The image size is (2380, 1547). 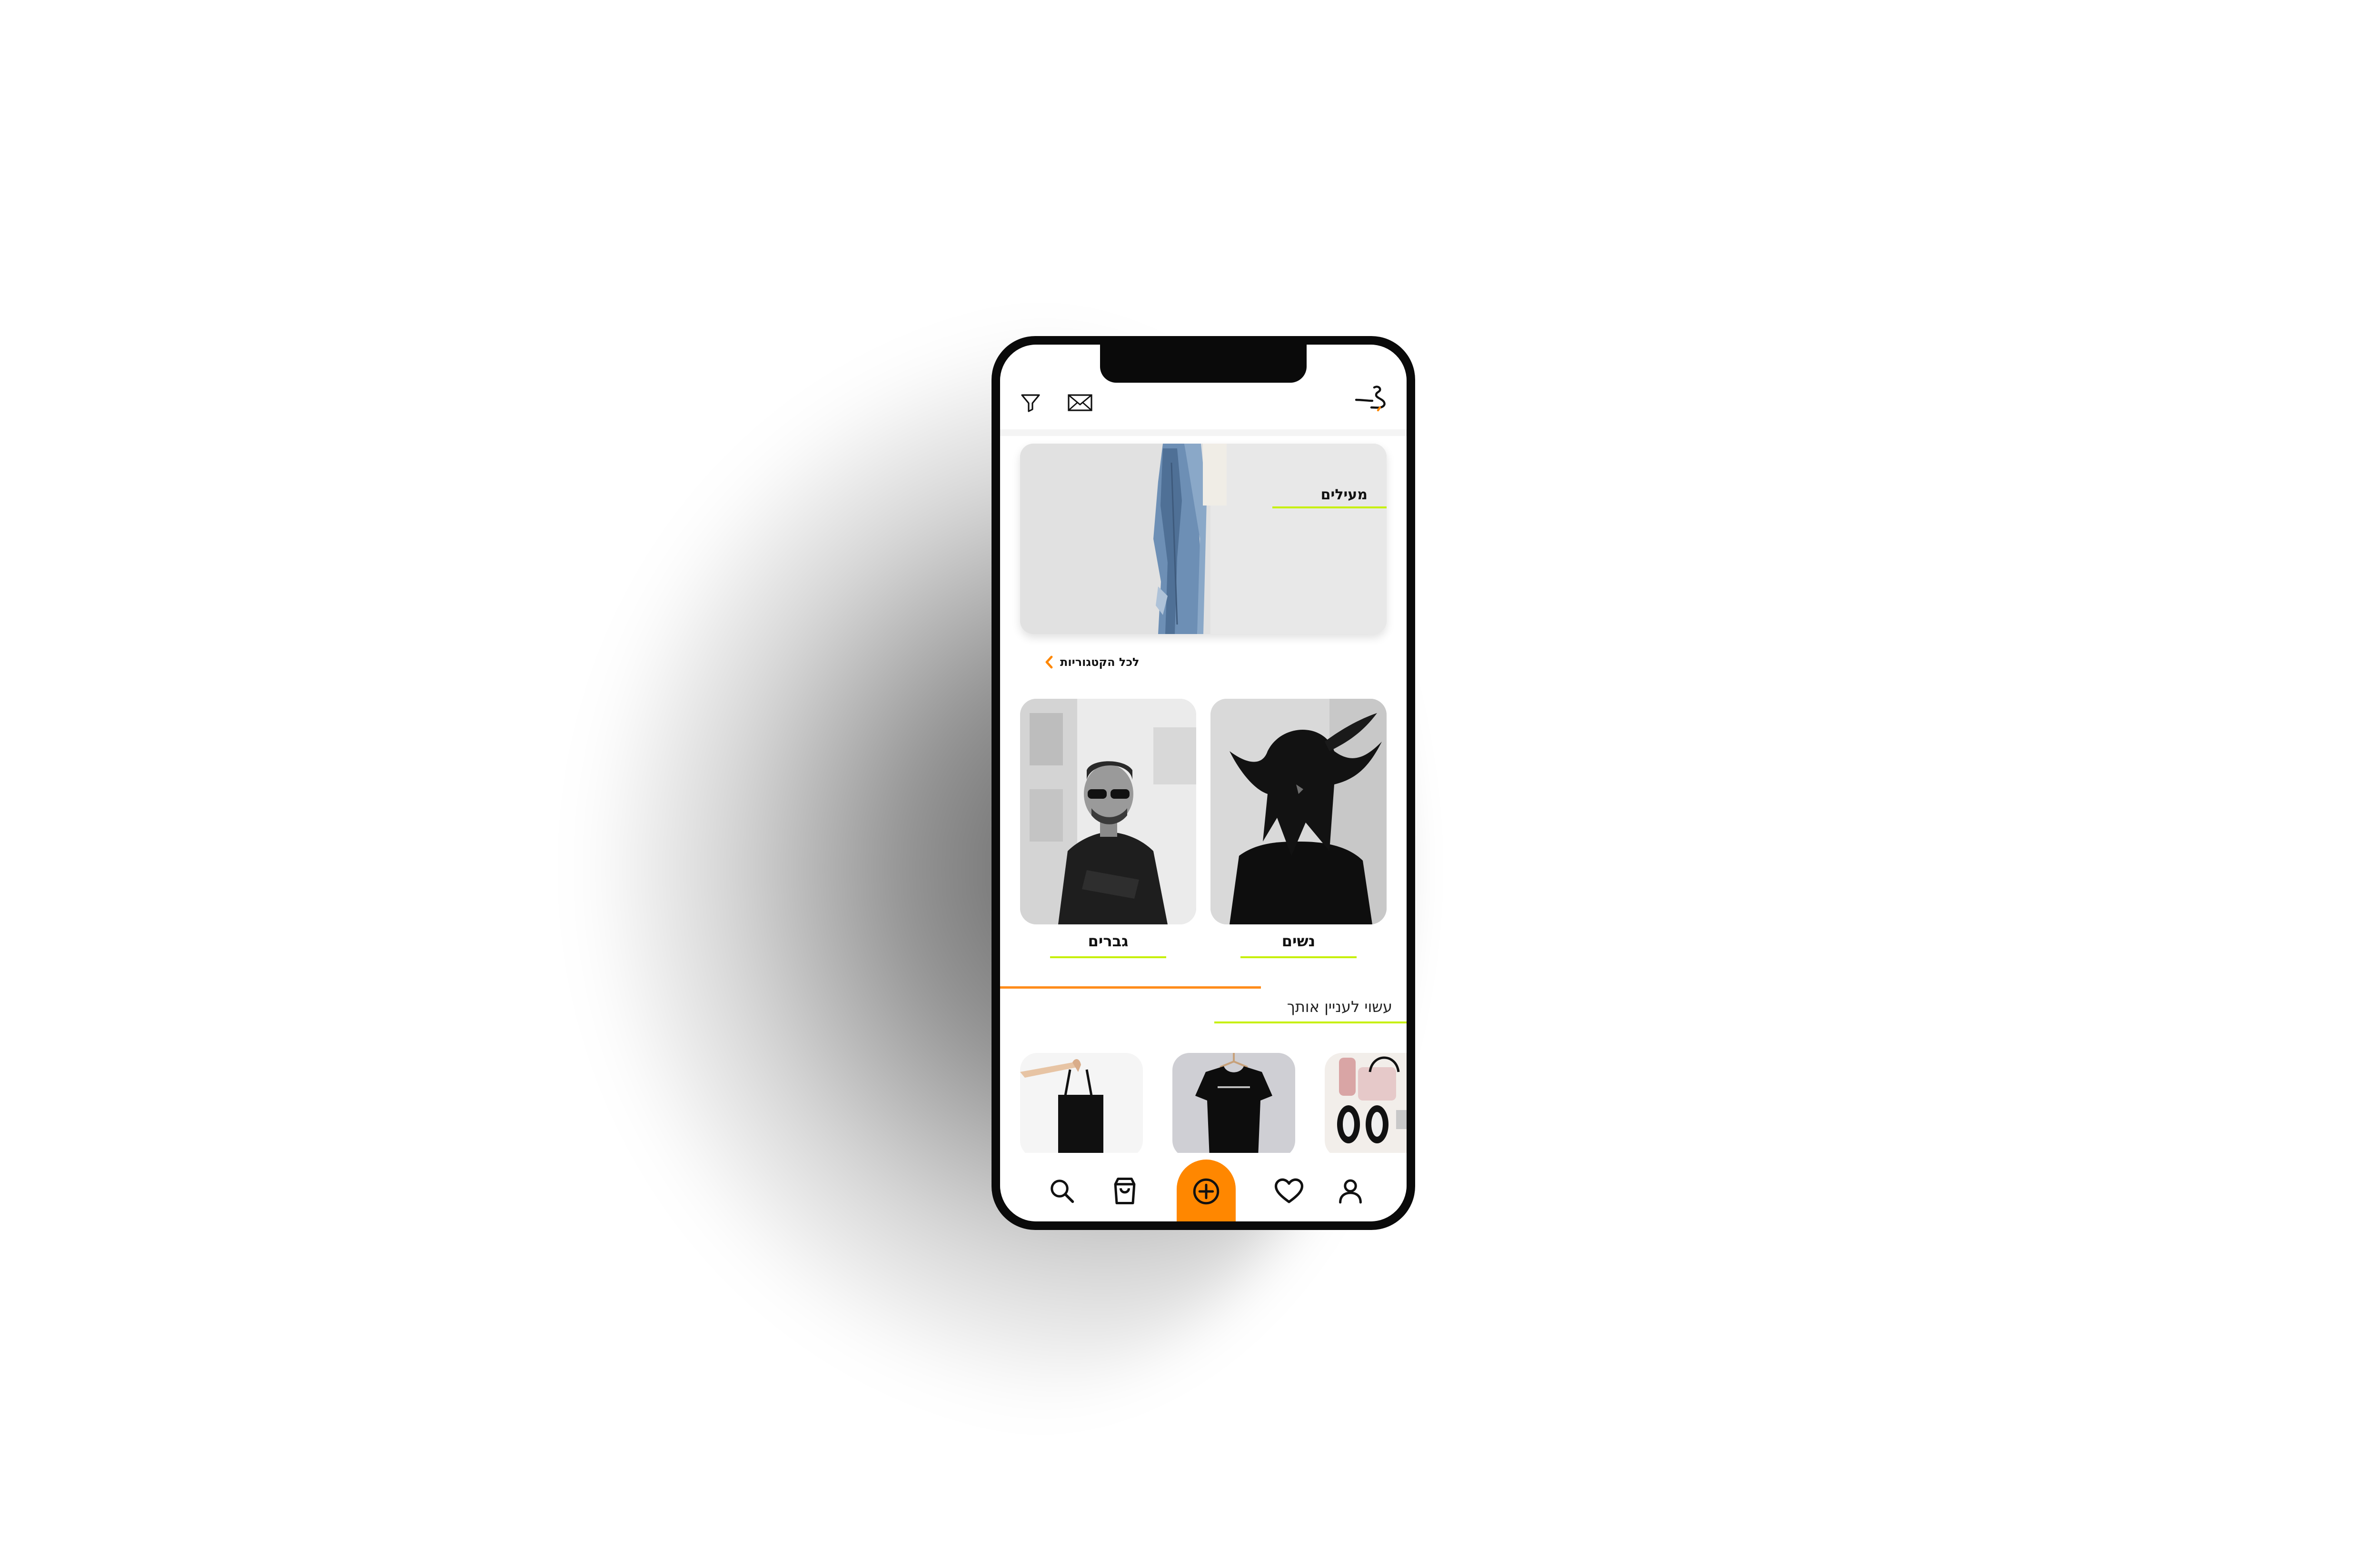 I want to click on category-underline-men, so click(x=1108, y=957).